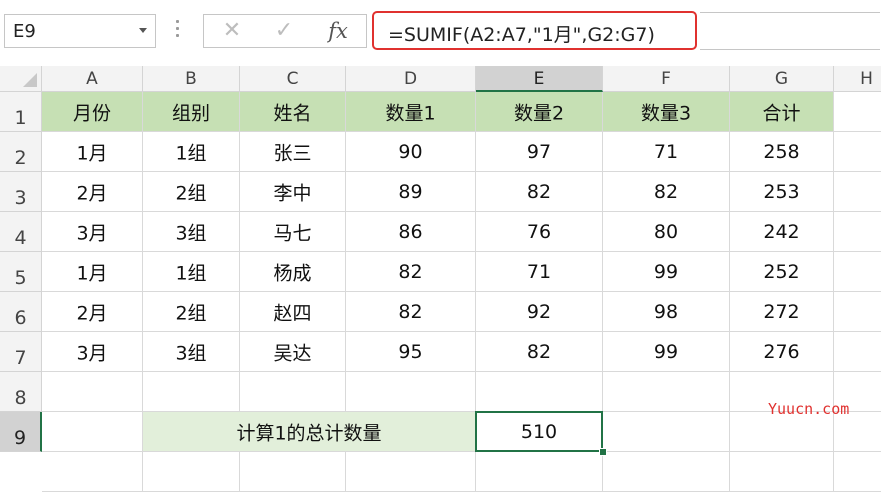 This screenshot has height=492, width=881. Describe the element at coordinates (21, 112) in the screenshot. I see `row-header-1: 1` at that location.